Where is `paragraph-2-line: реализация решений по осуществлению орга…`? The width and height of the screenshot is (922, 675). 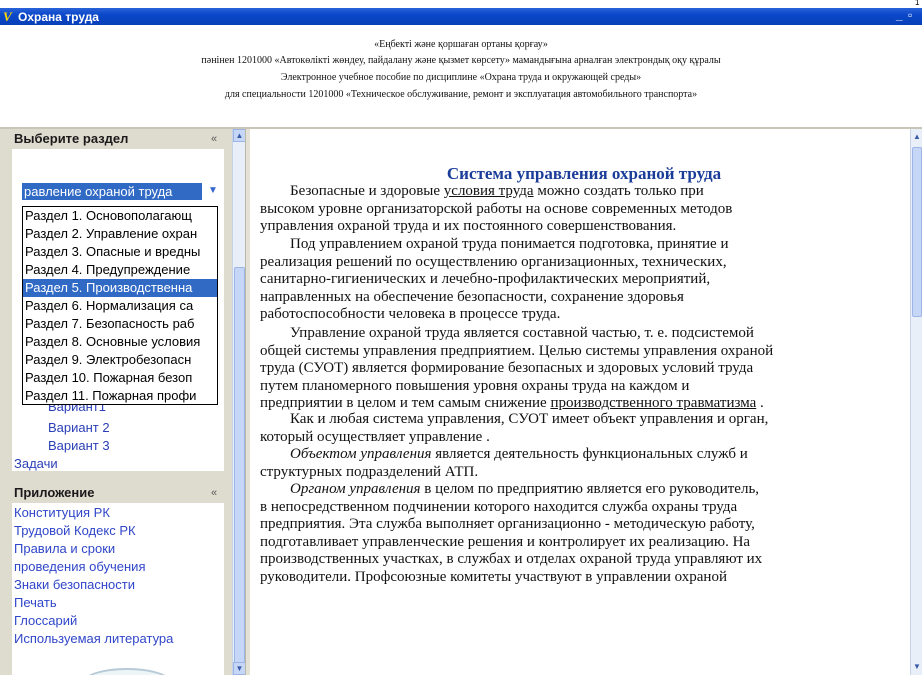 paragraph-2-line: реализация решений по осуществлению орга… is located at coordinates (493, 261).